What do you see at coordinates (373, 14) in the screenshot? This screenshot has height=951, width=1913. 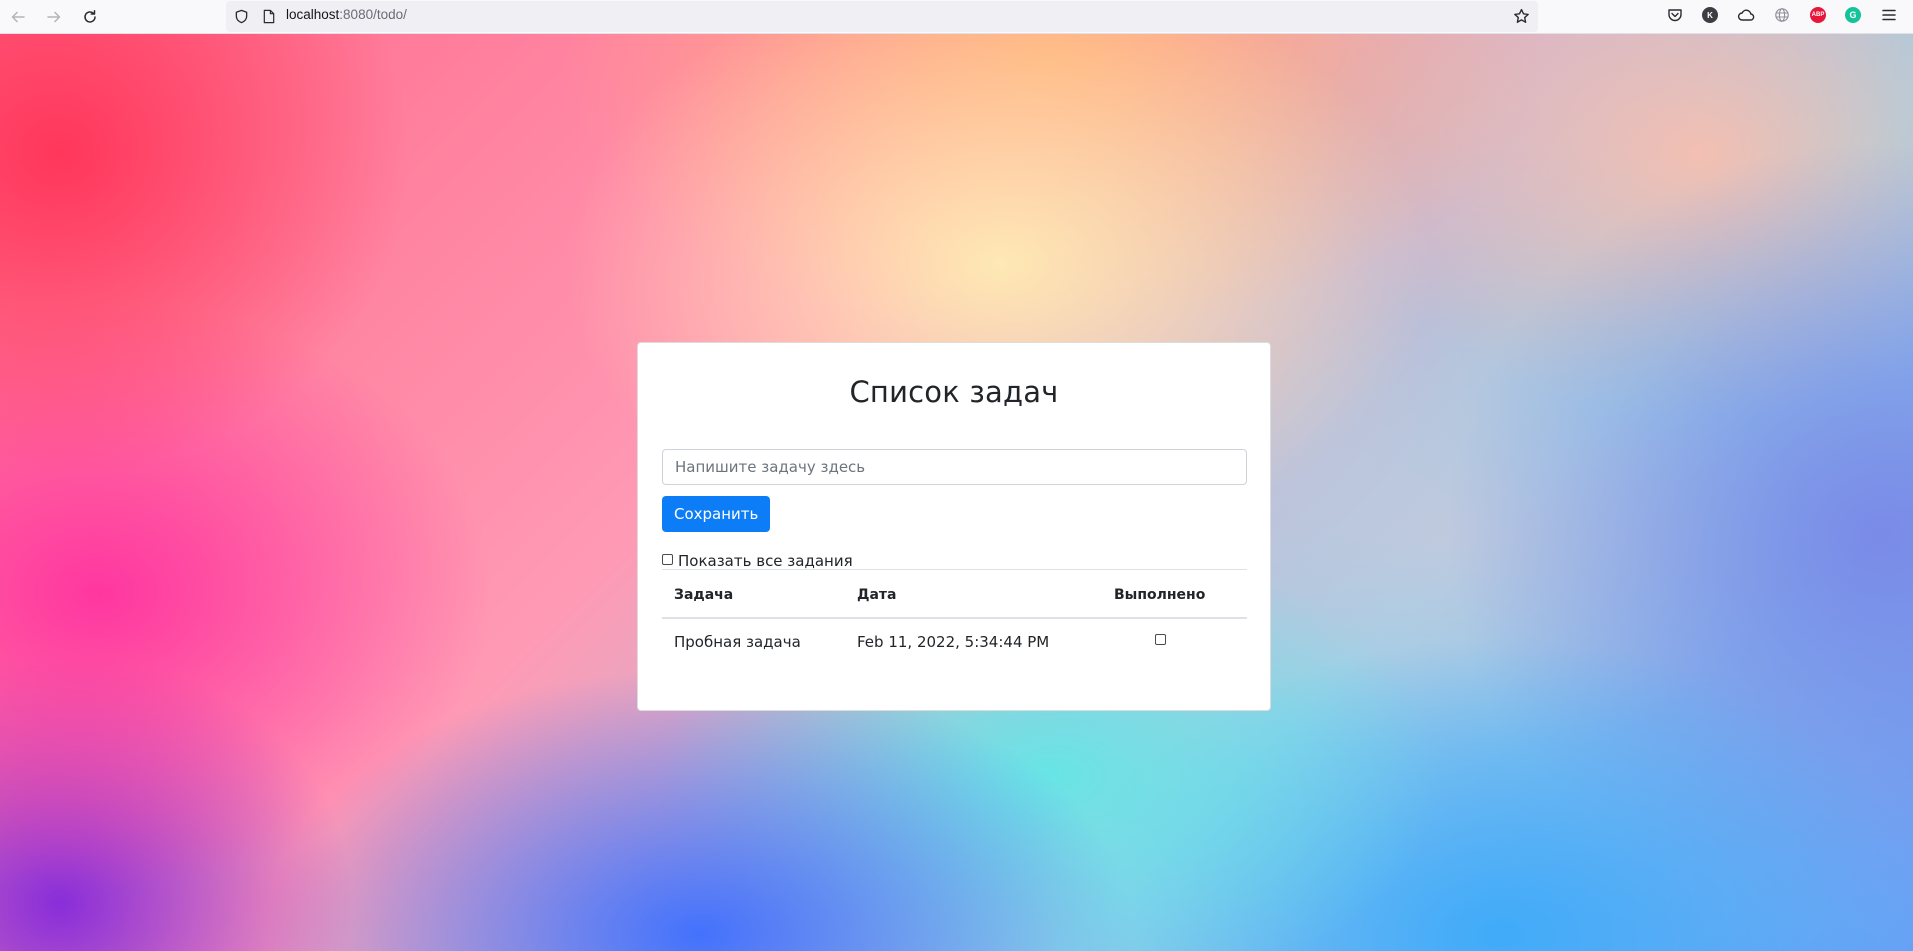 I see `url-path: :8080/todo/` at bounding box center [373, 14].